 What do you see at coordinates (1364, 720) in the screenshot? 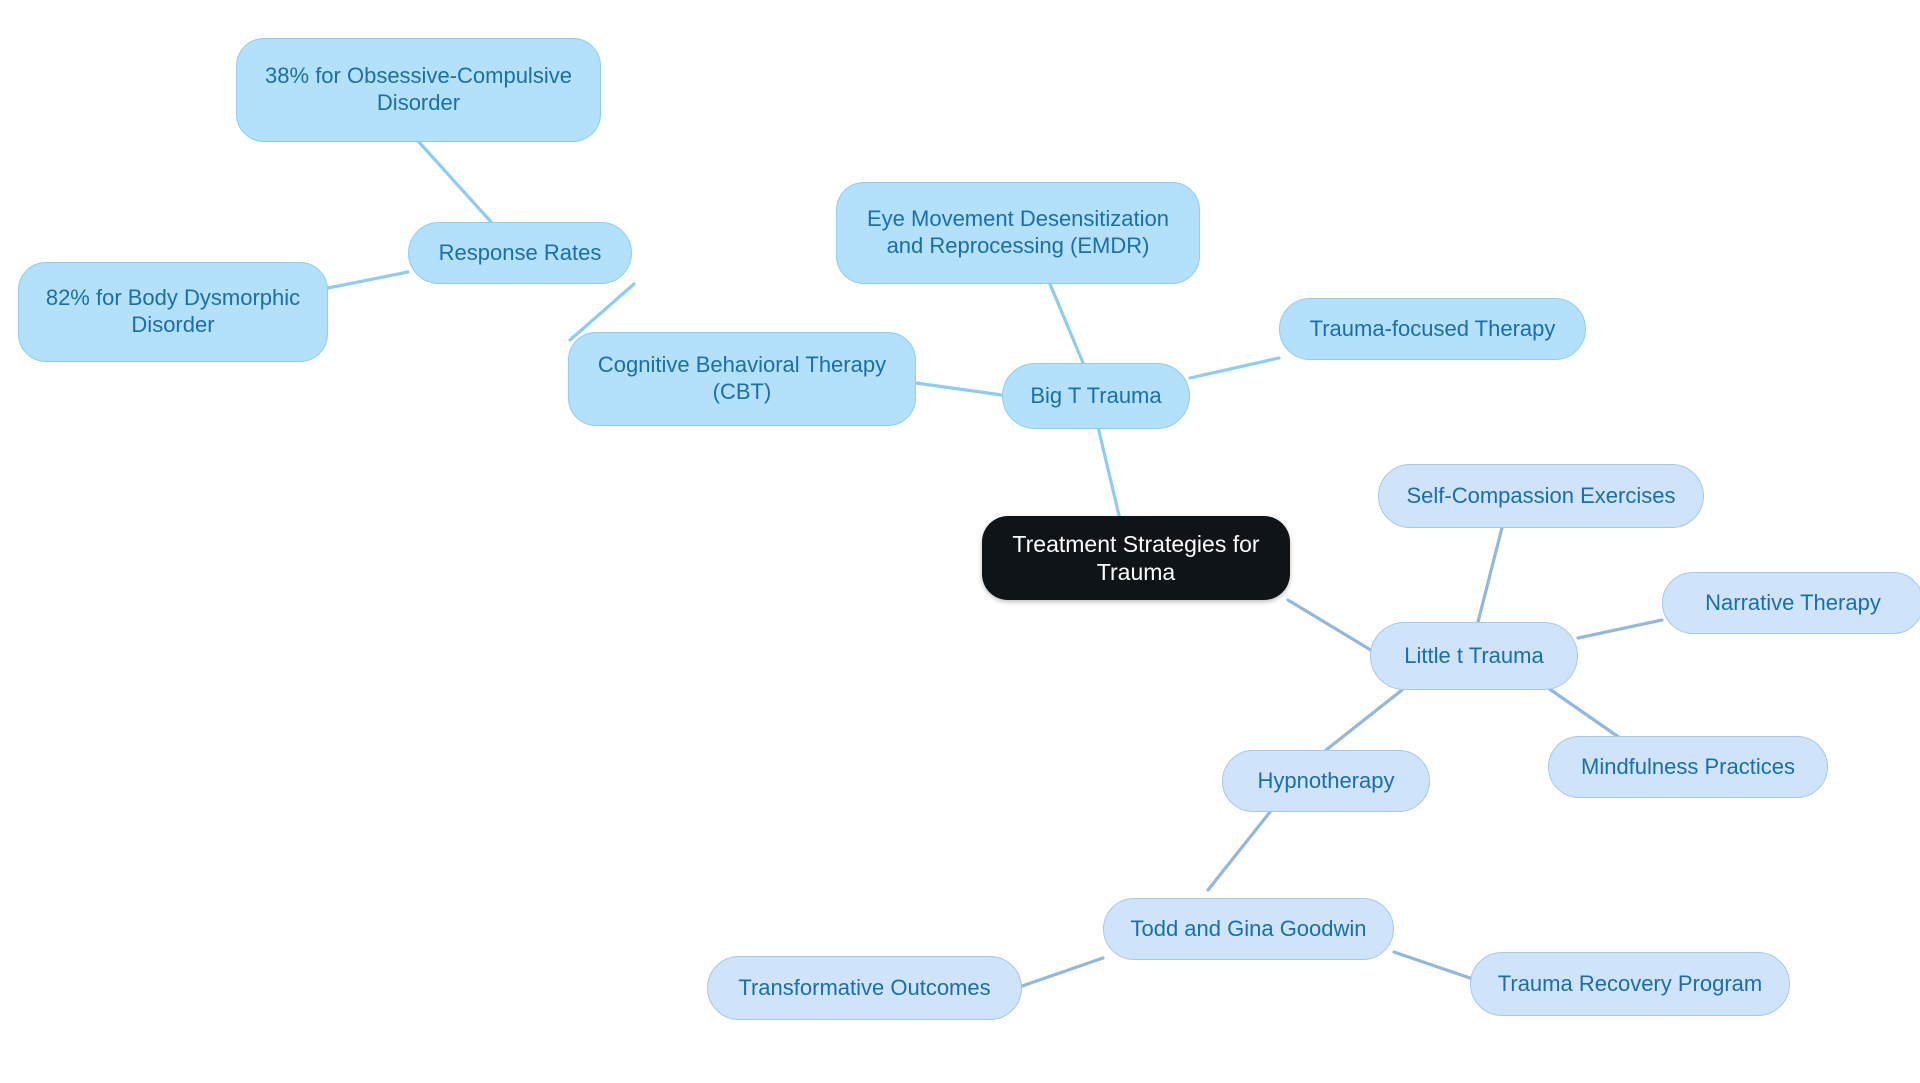
I see `edge-little-t-hypnotherapy` at bounding box center [1364, 720].